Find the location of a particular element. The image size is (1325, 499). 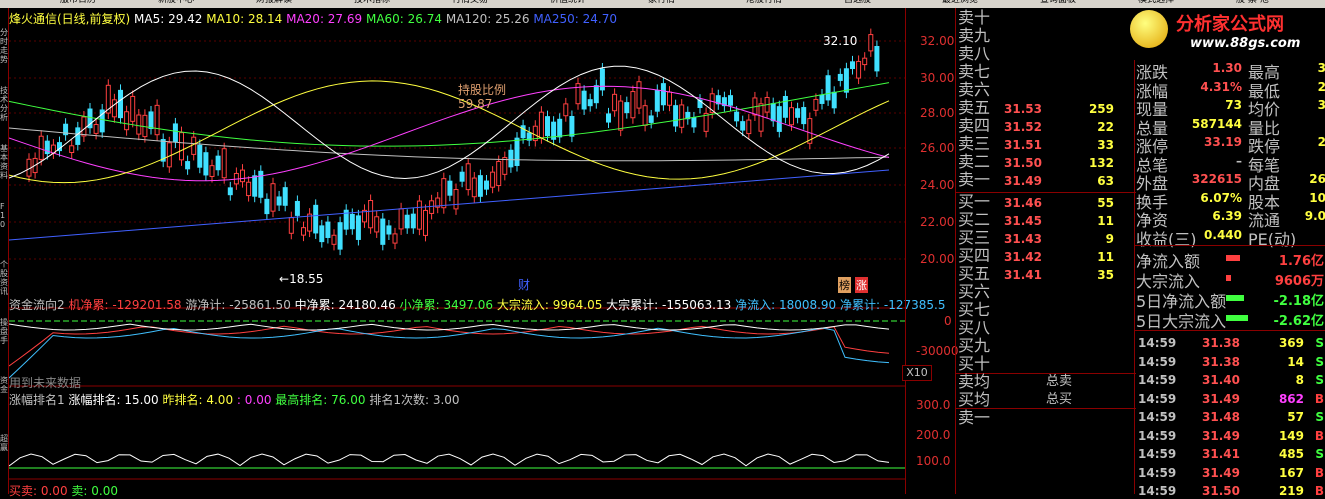

left-tab: F10 is located at coordinates (4, 229).